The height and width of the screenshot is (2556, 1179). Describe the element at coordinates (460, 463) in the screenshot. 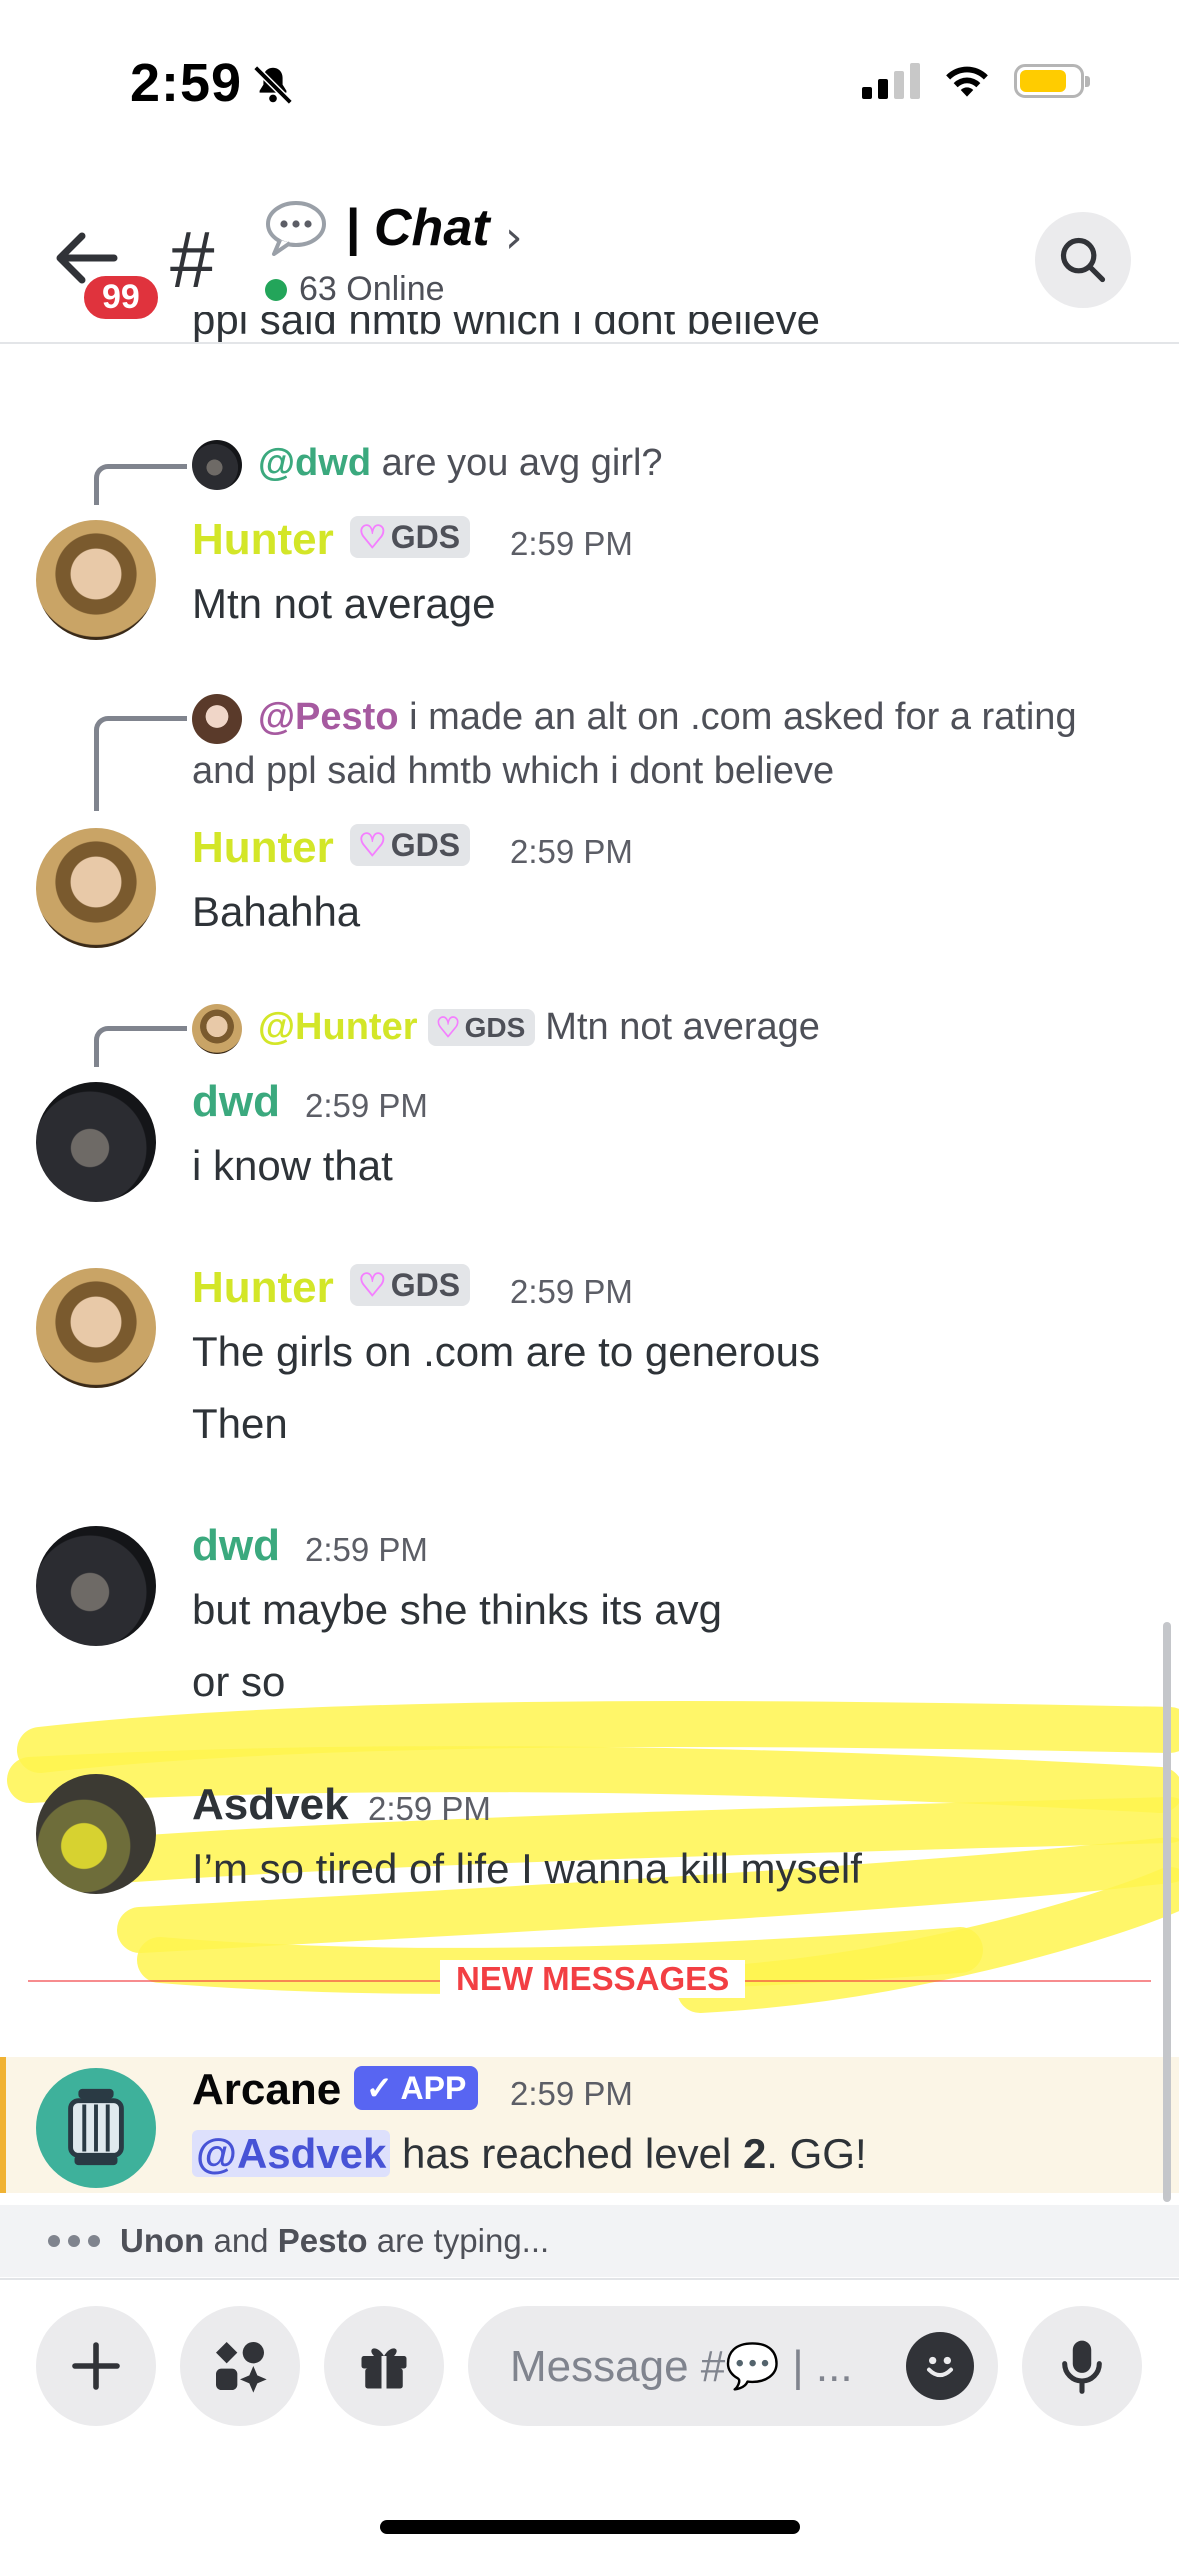

I see `reply-preview: @dwd are you avg girl?` at that location.